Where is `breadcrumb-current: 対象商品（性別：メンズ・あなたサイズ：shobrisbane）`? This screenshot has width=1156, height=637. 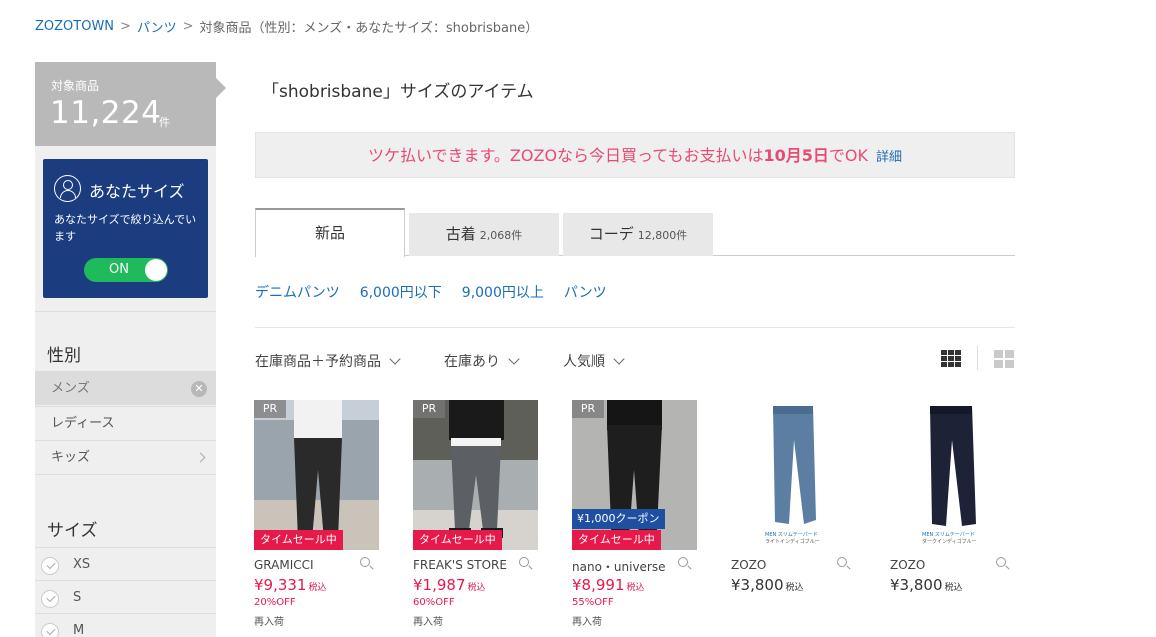 breadcrumb-current: 対象商品（性別：メンズ・あなたサイズ：shobrisbane） is located at coordinates (369, 28).